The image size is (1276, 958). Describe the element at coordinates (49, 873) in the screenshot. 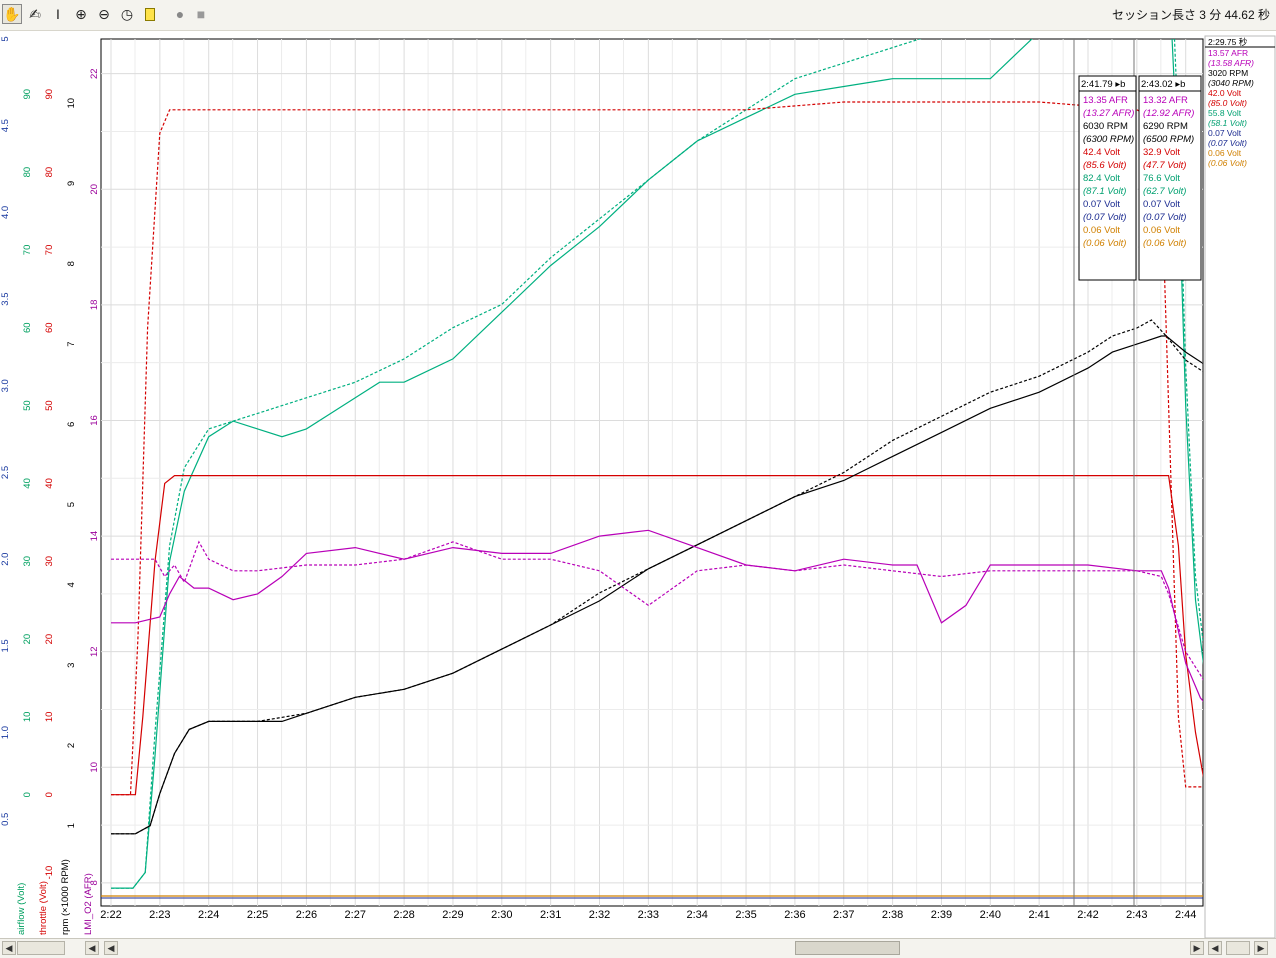

I see `y-tick-label: -10` at that location.